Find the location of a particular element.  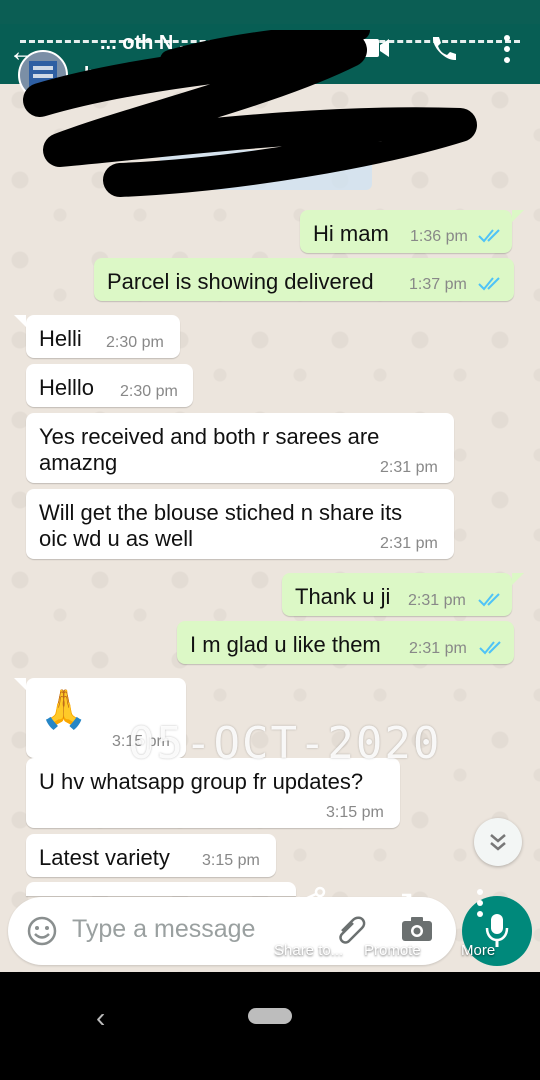

overflow-menu-icon is located at coordinates (507, 49).